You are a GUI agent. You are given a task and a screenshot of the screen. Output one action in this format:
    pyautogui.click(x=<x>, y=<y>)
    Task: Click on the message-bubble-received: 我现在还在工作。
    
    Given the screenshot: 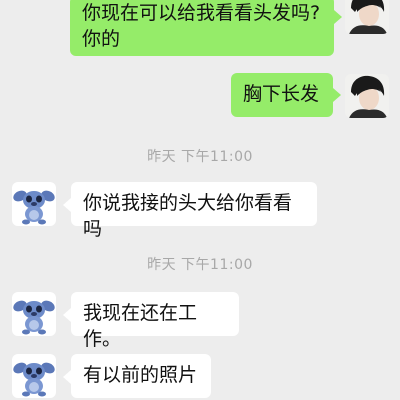 What is the action you would take?
    pyautogui.click(x=155, y=321)
    